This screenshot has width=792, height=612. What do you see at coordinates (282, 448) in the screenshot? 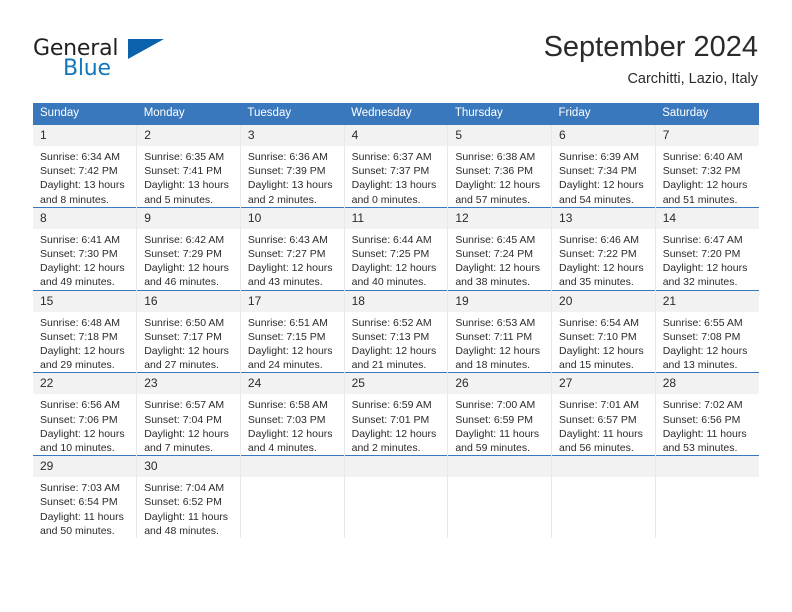
I see `daylight-text-line2: and 4 minutes.` at bounding box center [282, 448].